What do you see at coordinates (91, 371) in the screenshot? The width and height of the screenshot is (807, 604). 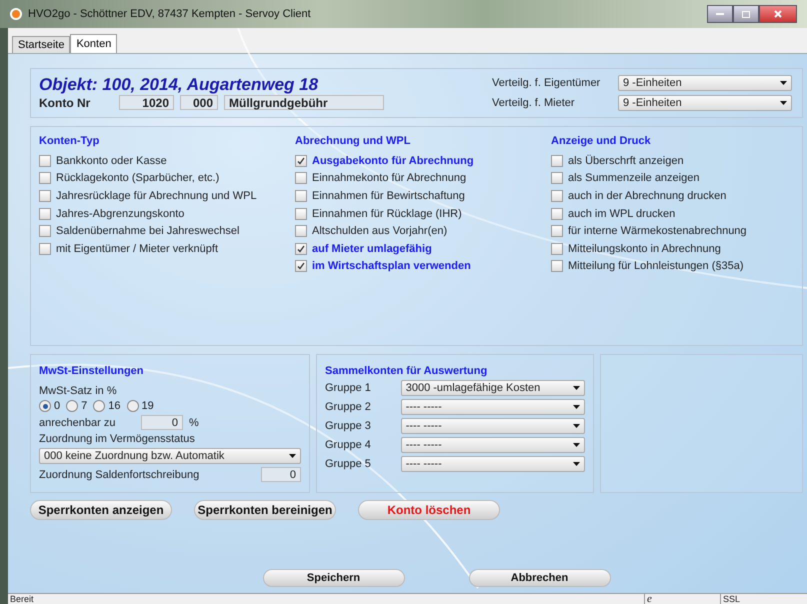 I see `group-title: MwSt-Einstellungen` at bounding box center [91, 371].